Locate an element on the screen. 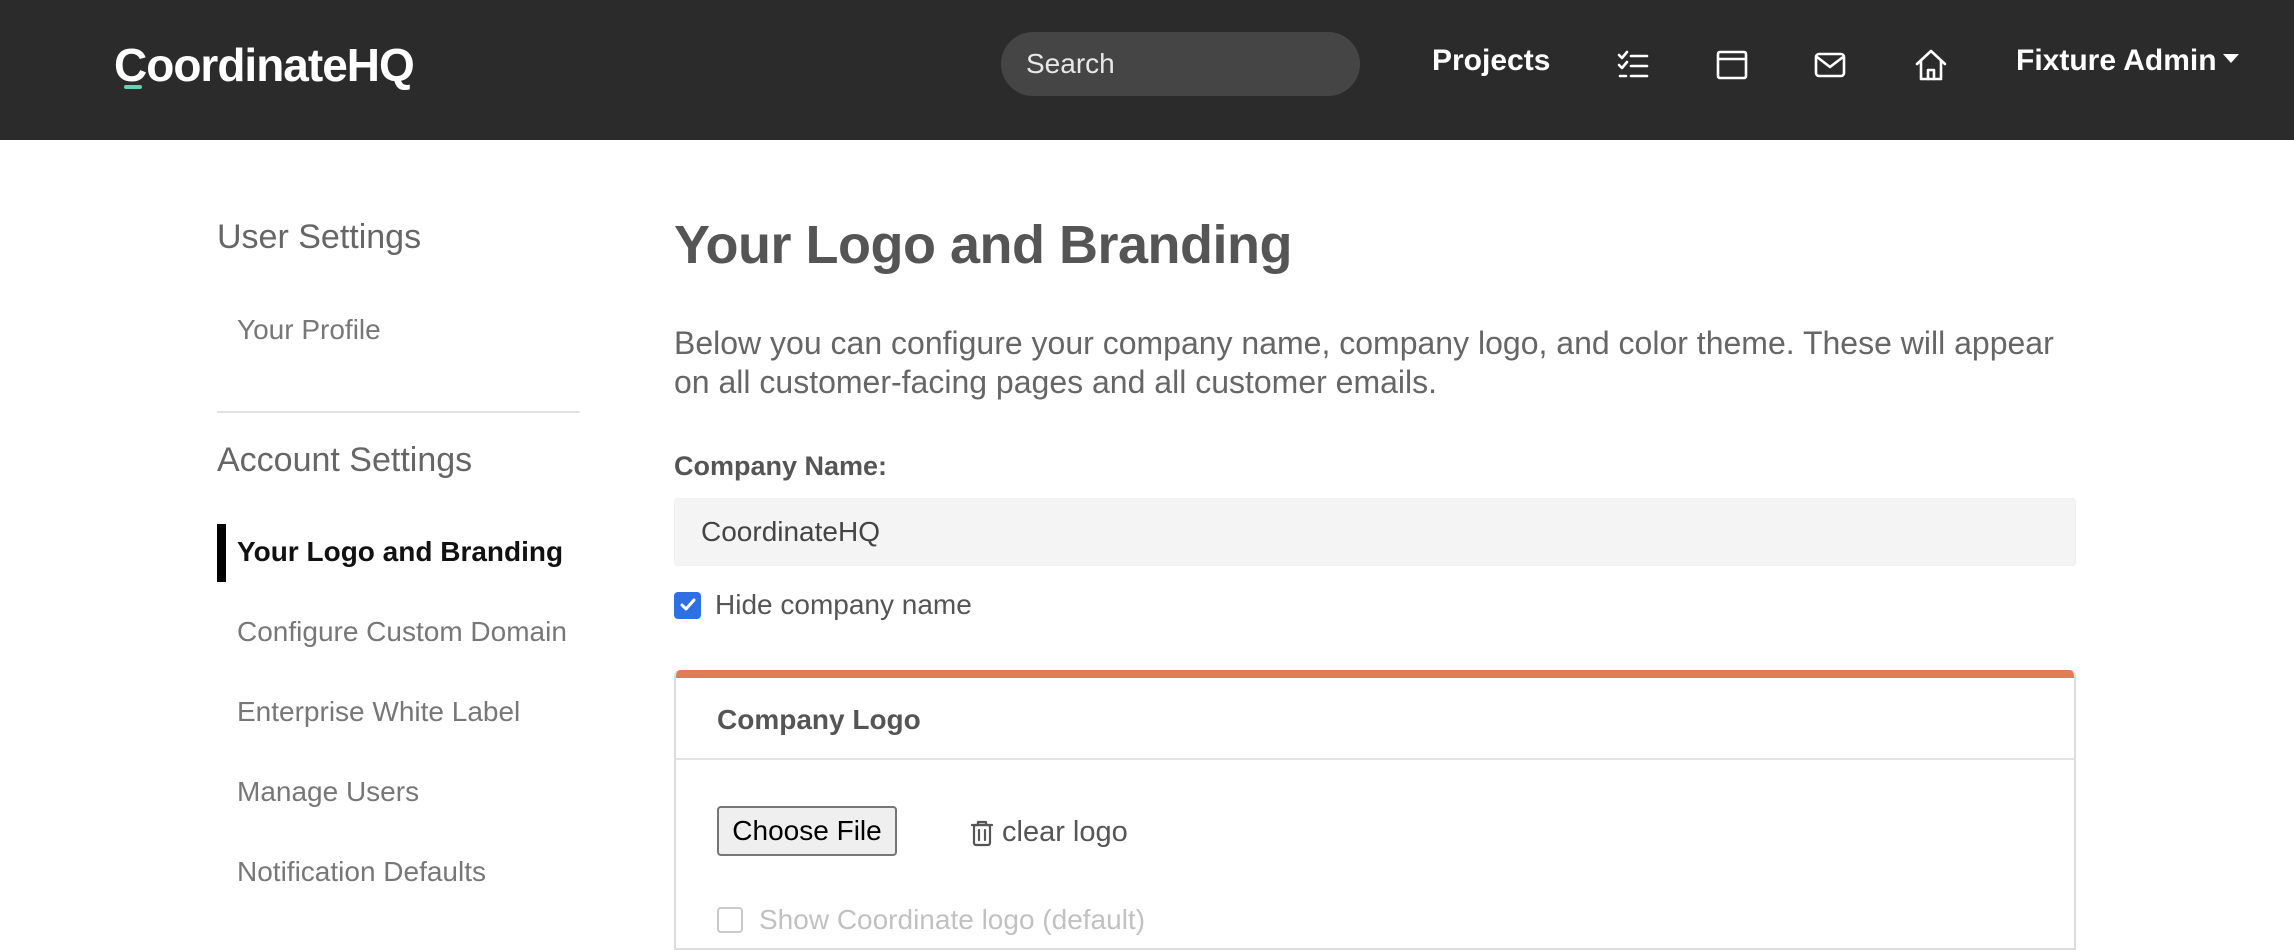 The height and width of the screenshot is (950, 2294). sidebar-item-manage-users: Manage Users is located at coordinates (328, 792).